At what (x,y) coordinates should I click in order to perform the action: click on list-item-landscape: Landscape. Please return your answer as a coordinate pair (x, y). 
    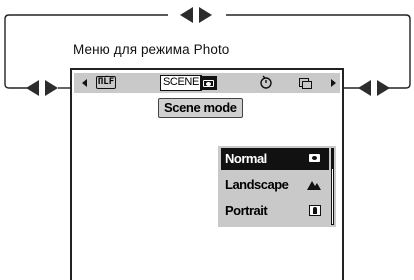
    Looking at the image, I should click on (275, 185).